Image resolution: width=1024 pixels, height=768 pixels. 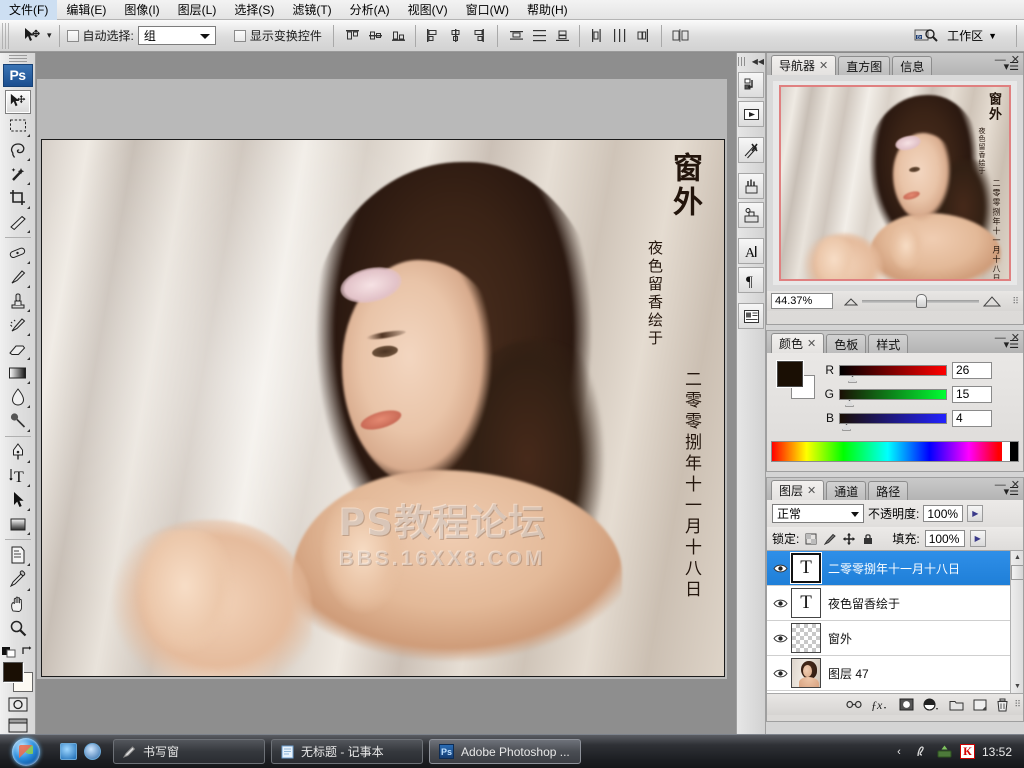 What do you see at coordinates (478, 36) in the screenshot?
I see `align-right-edges-button` at bounding box center [478, 36].